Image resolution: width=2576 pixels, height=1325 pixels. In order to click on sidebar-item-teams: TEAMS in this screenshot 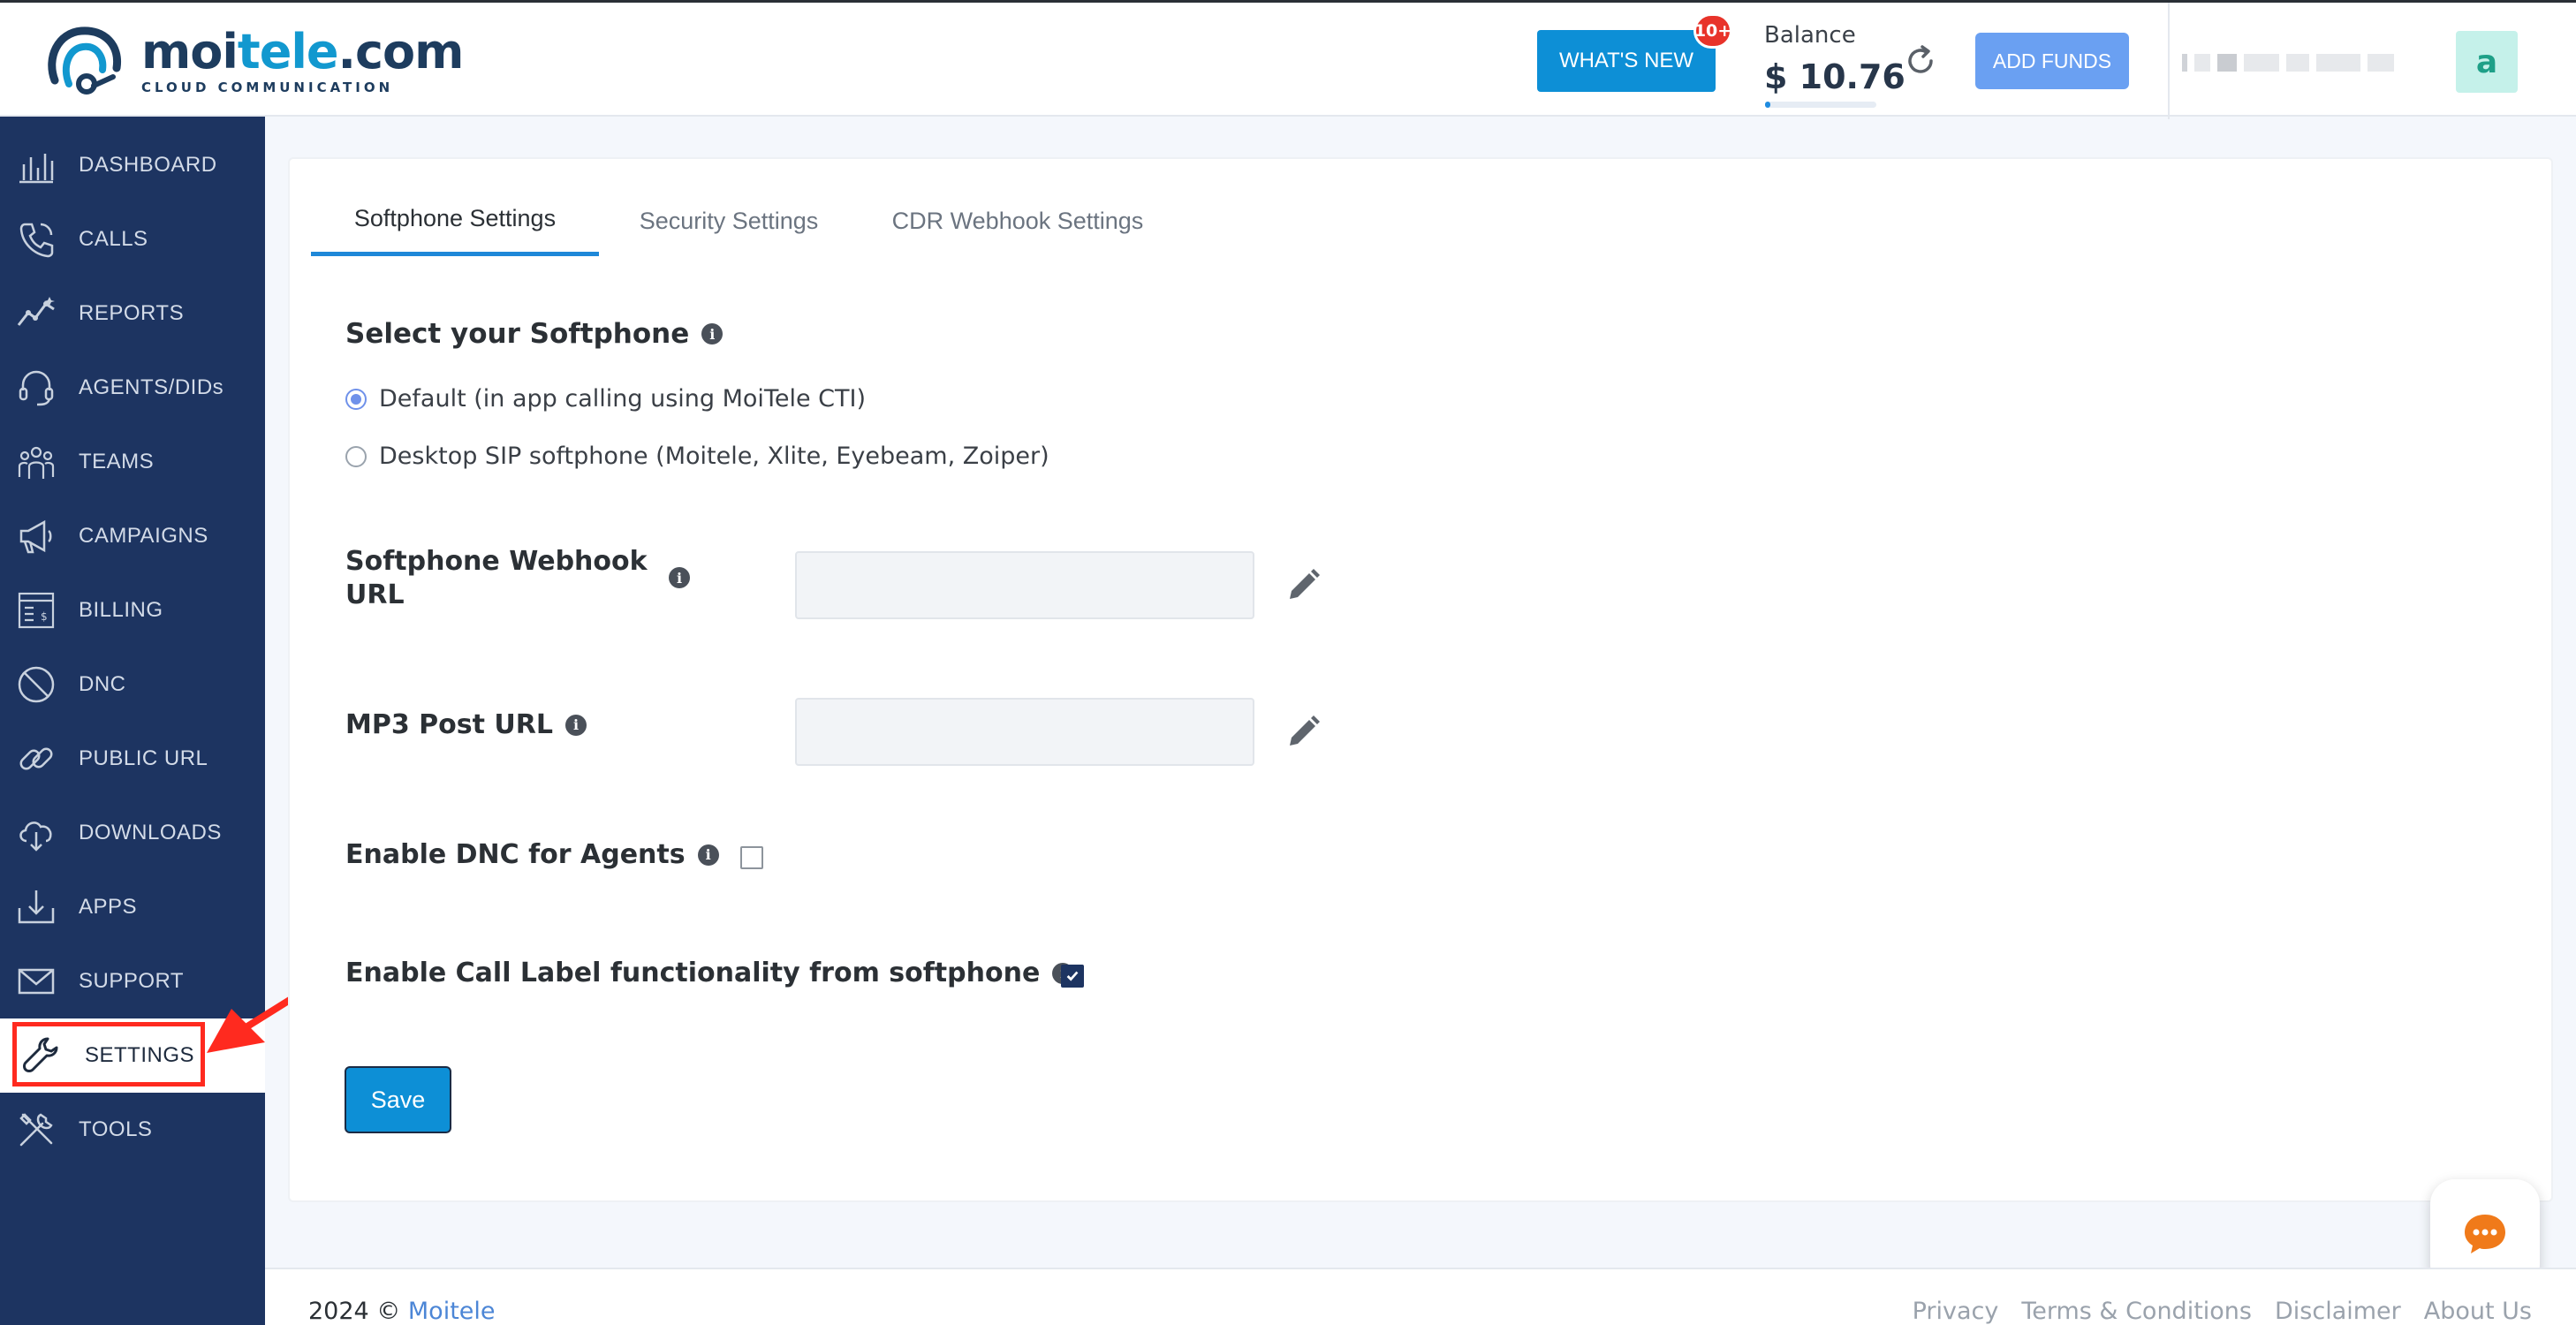, I will do `click(133, 462)`.